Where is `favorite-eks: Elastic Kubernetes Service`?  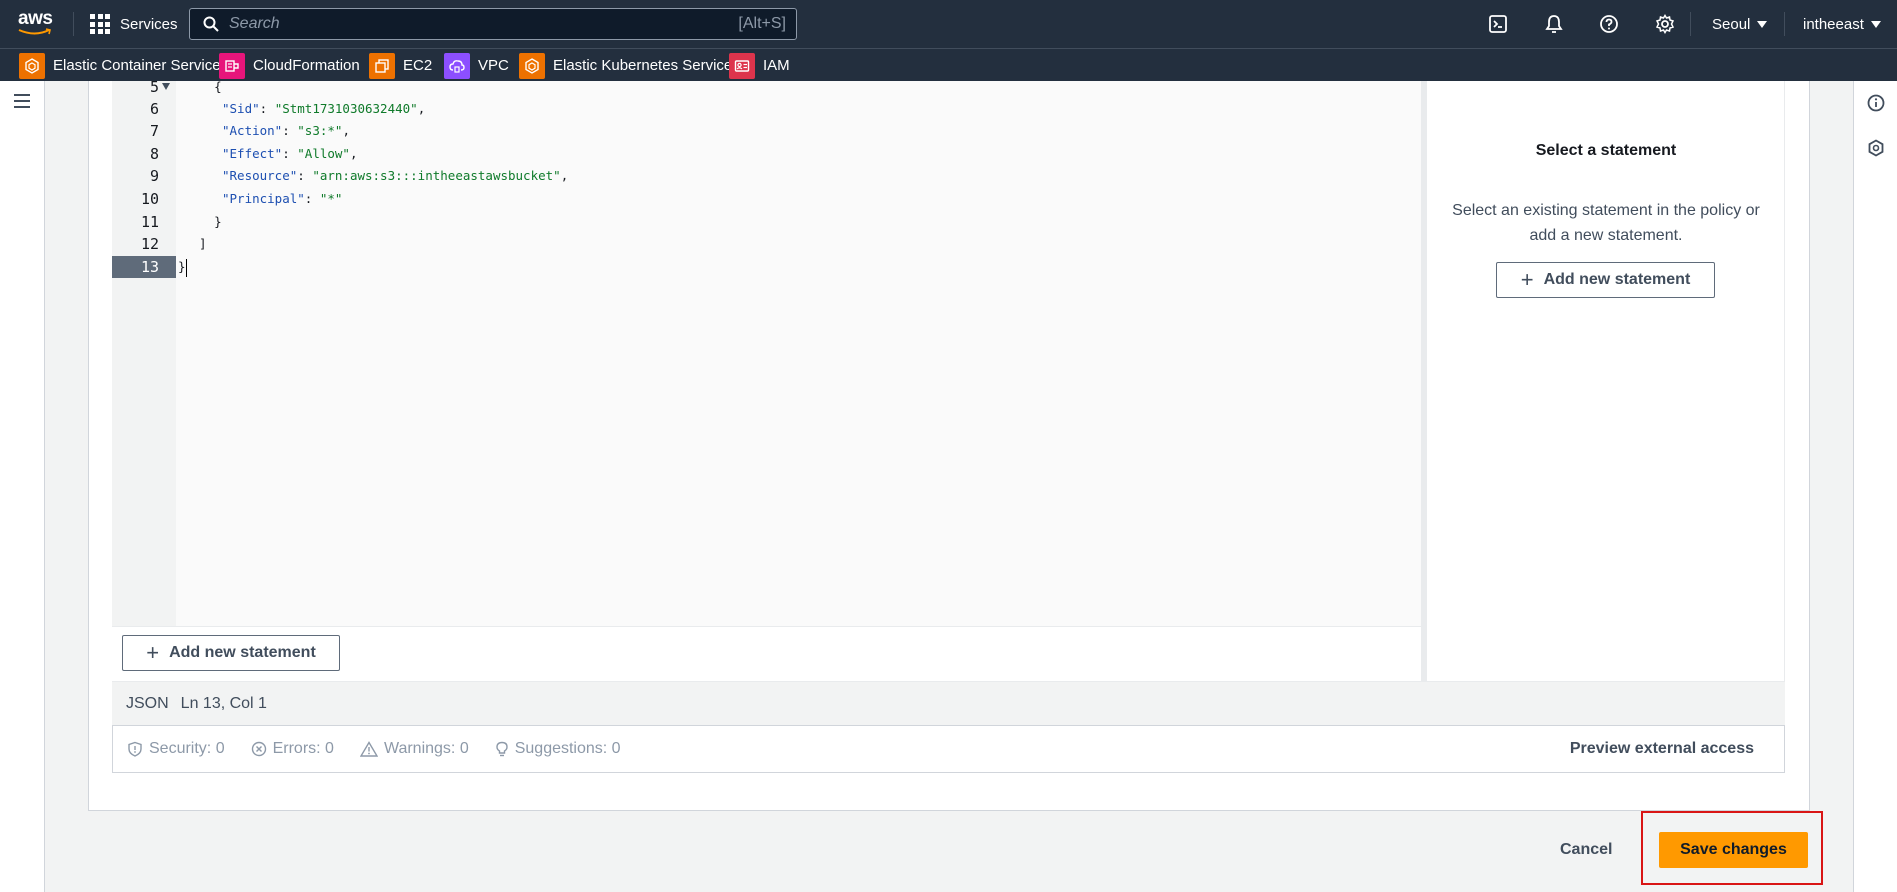 favorite-eks: Elastic Kubernetes Service is located at coordinates (625, 65).